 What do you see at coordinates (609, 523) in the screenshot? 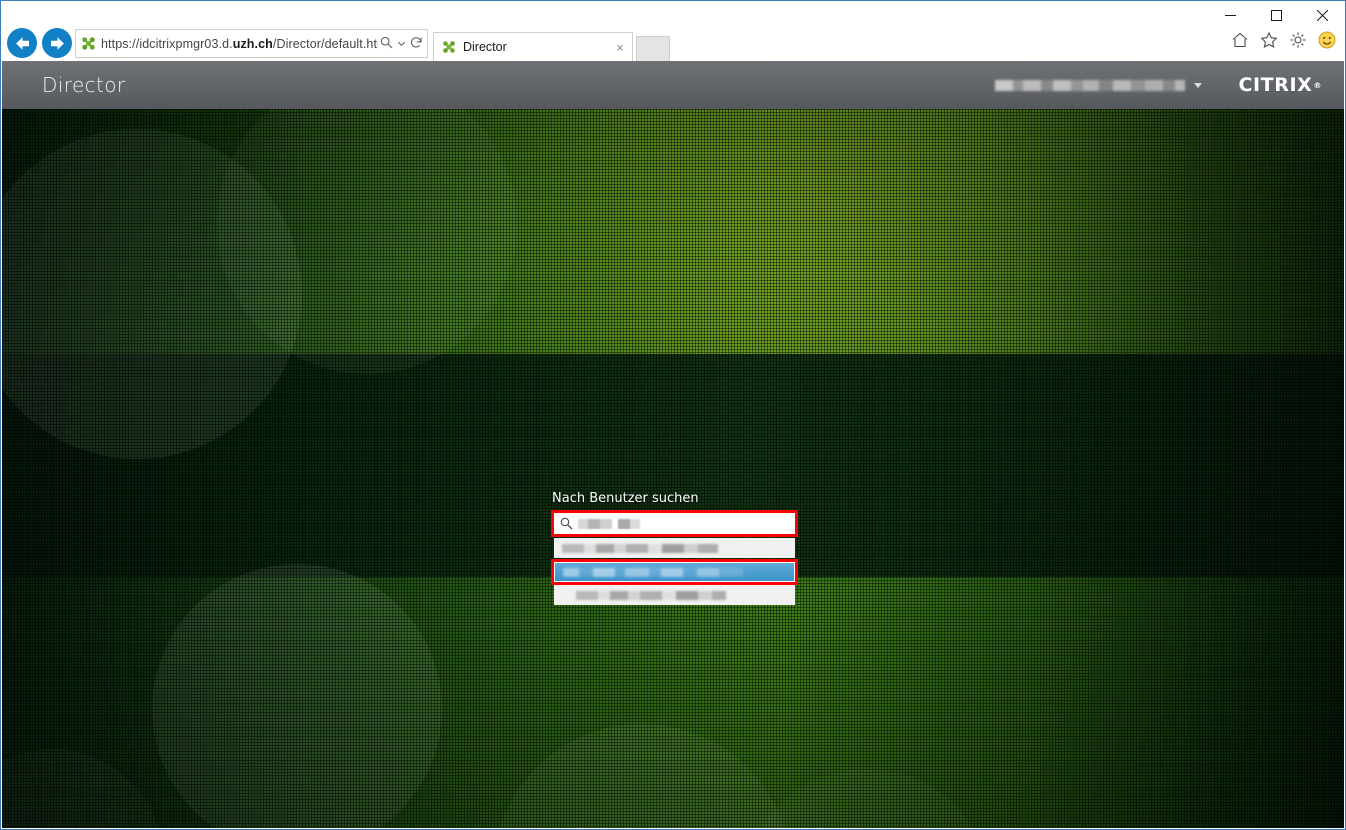
I see `search-input-value-redacted` at bounding box center [609, 523].